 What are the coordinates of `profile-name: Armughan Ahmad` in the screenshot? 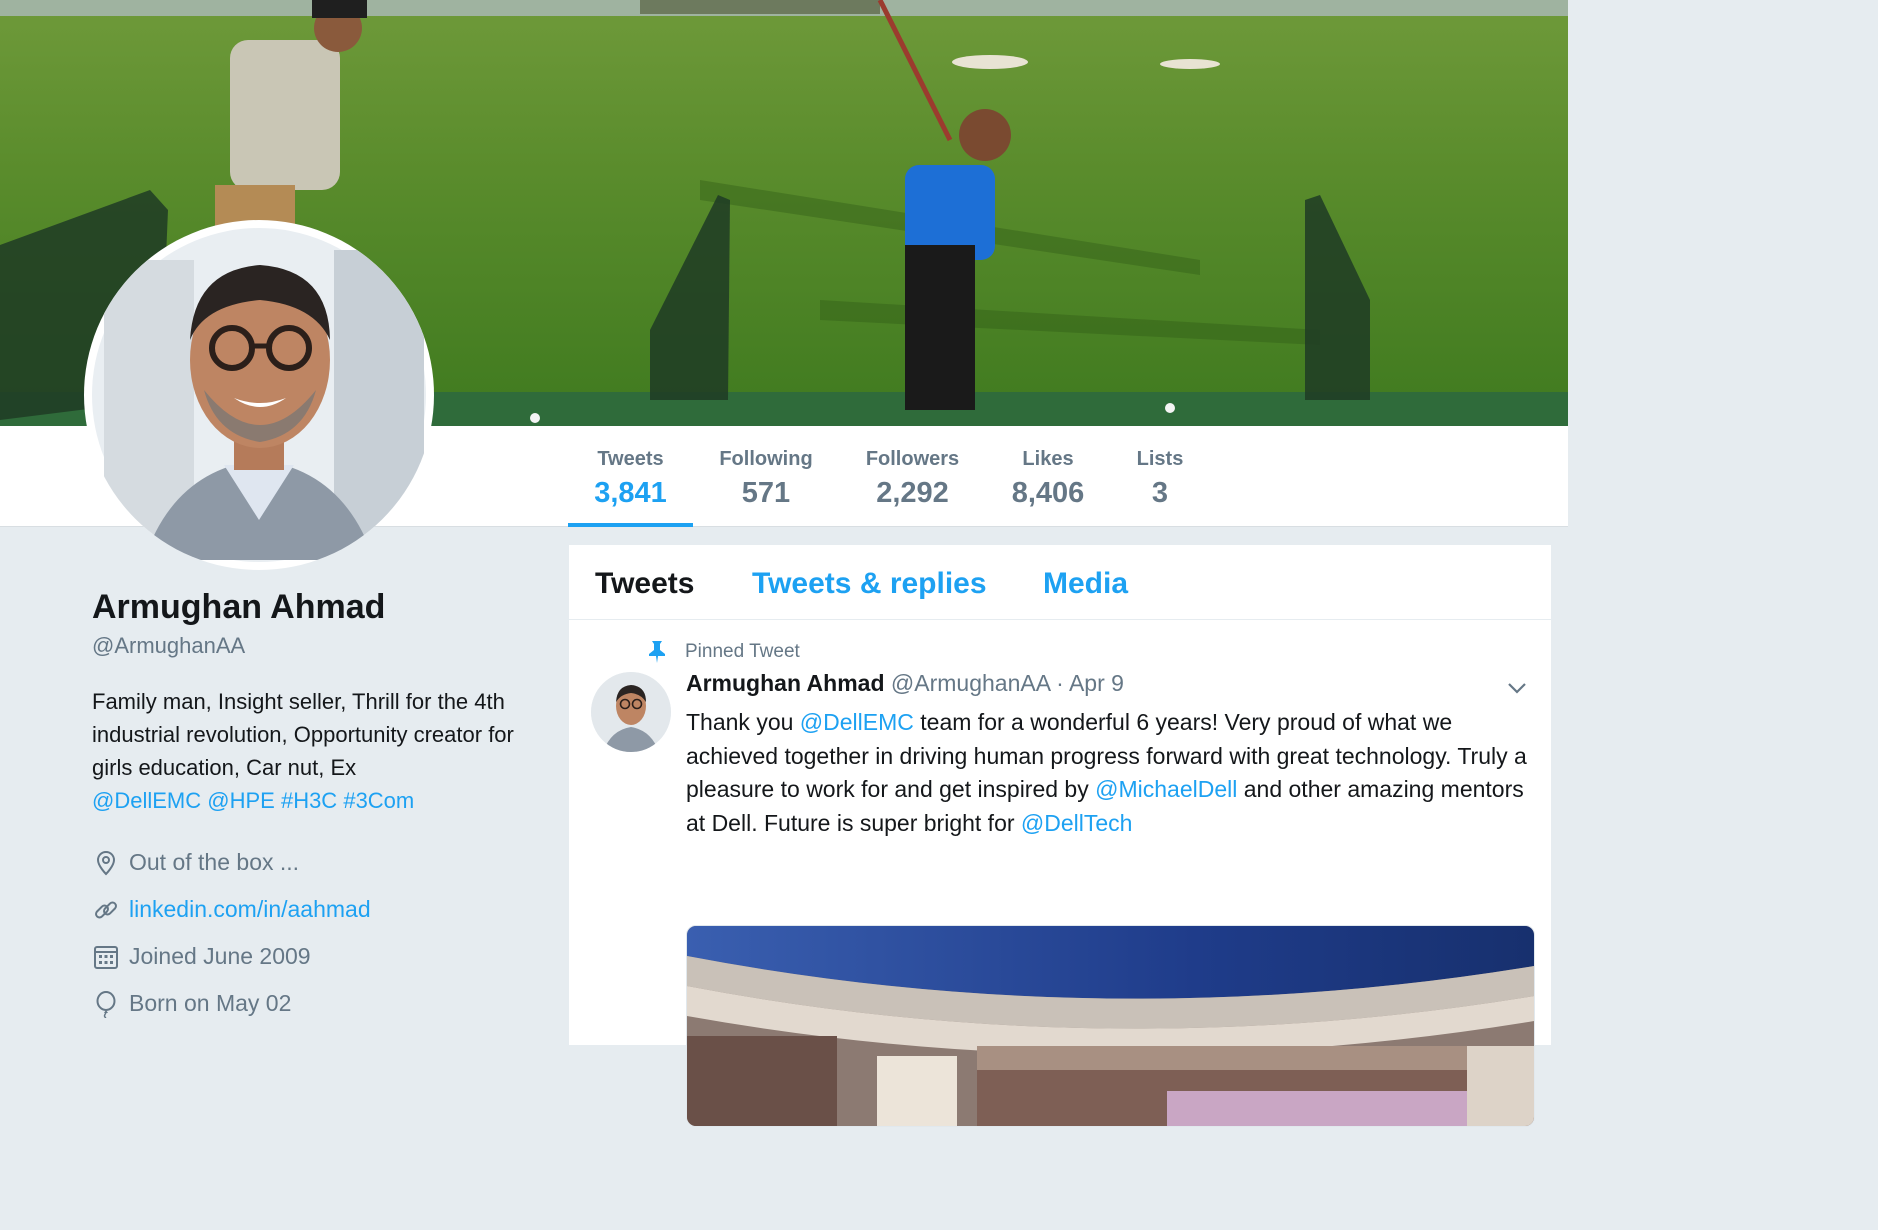 It's located at (312, 607).